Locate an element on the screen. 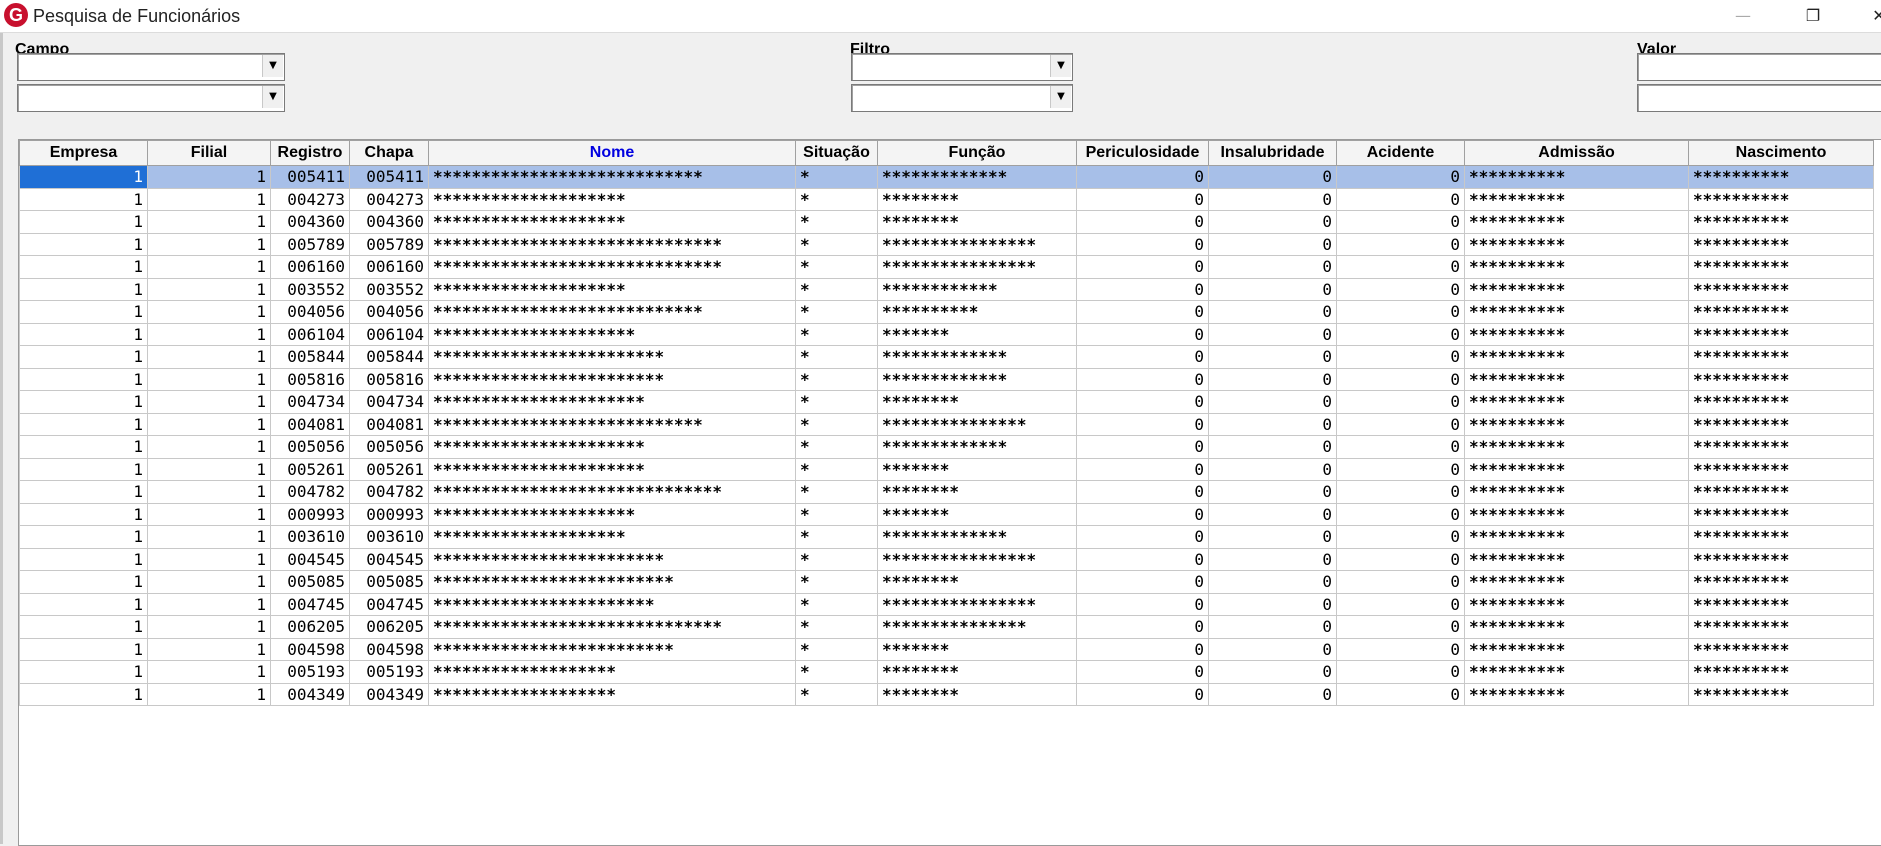  column-header-funcao: Função is located at coordinates (977, 153).